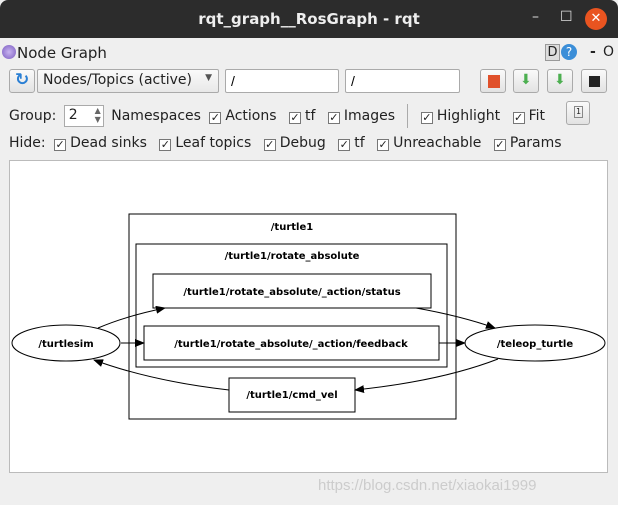 The width and height of the screenshot is (618, 505). I want to click on hide-dead-sinks-checkbox: ✓ Dead sinks, so click(100, 143).